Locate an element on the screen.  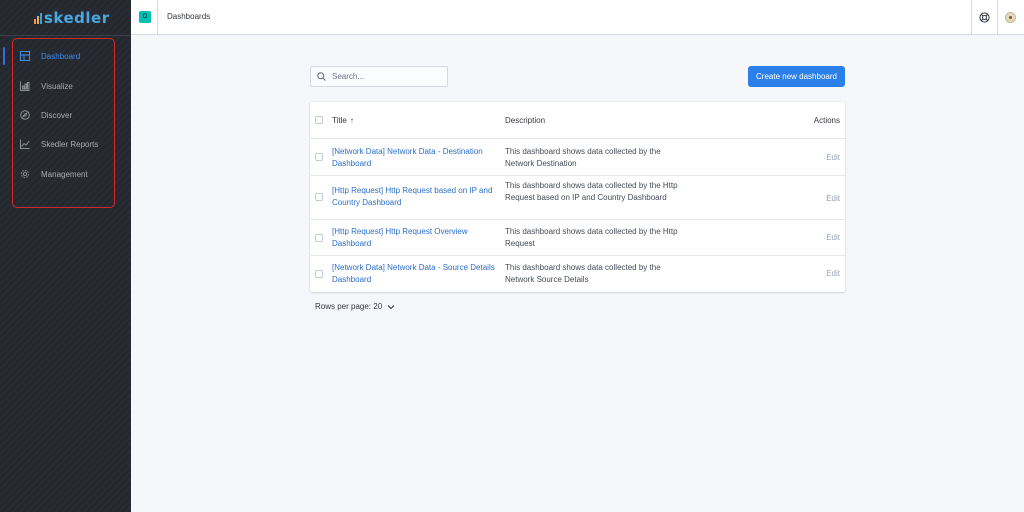
column-title-label: Title is located at coordinates (339, 120).